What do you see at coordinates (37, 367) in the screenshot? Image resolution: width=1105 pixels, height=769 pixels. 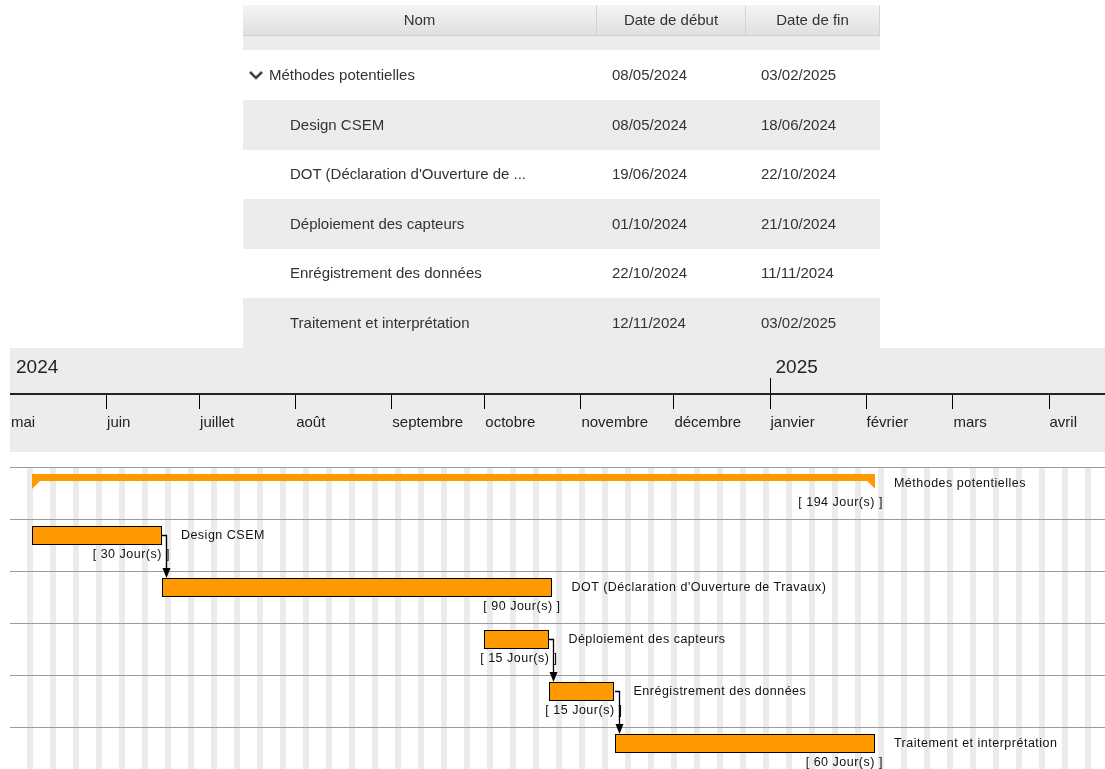 I see `year-label: 2024` at bounding box center [37, 367].